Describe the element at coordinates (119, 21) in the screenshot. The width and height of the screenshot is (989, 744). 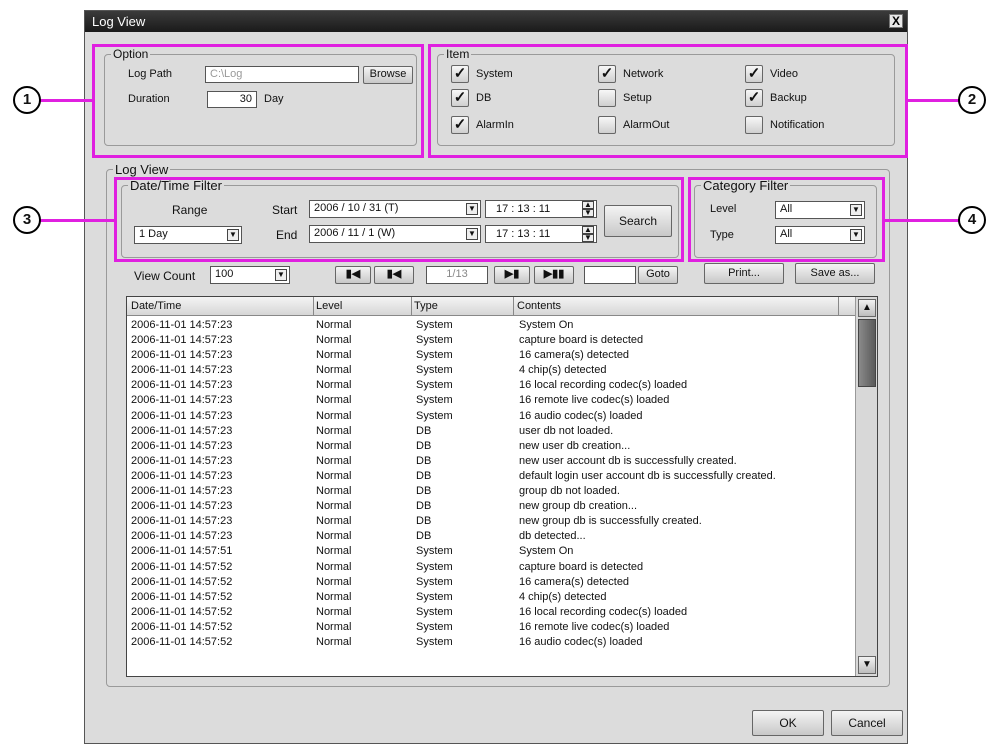
I see `window-title: Log View` at that location.